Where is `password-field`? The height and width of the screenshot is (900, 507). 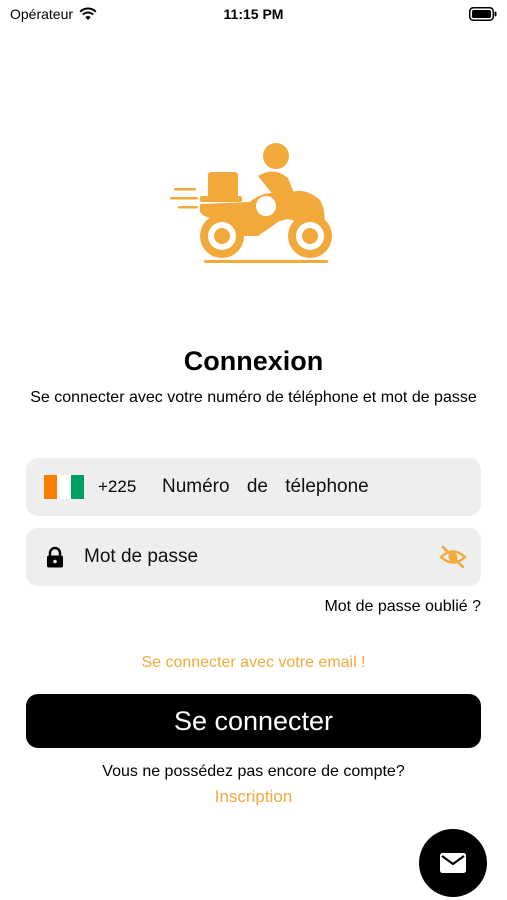
password-field is located at coordinates (253, 557).